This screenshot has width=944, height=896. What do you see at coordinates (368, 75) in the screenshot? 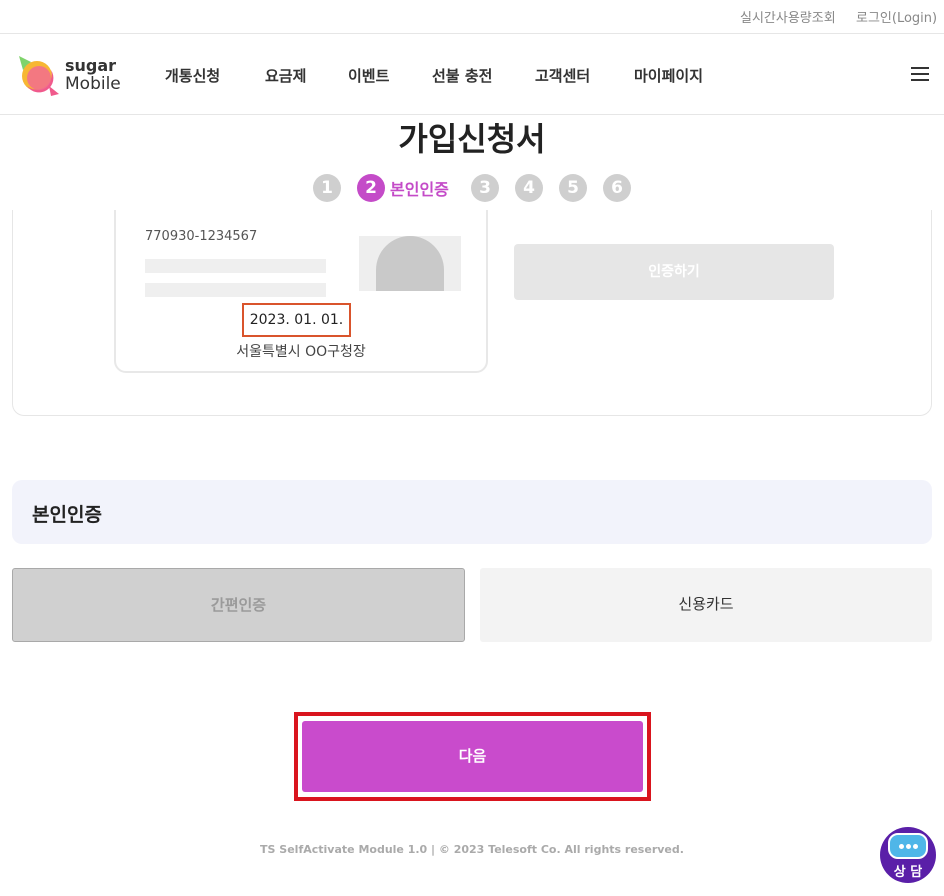
I see `nav-item-events: 이벤트` at bounding box center [368, 75].